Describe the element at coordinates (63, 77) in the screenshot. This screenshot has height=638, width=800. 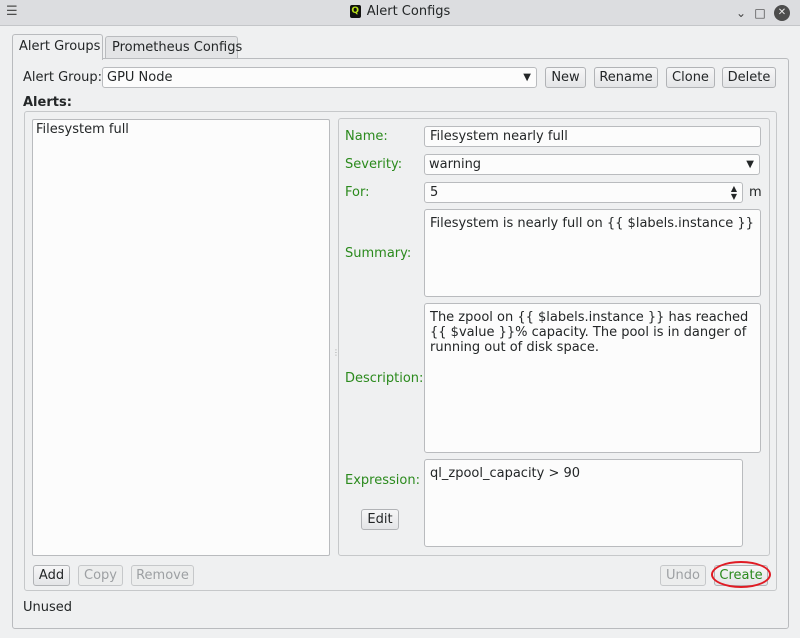
I see `alert-group-label: Alert Group:` at that location.